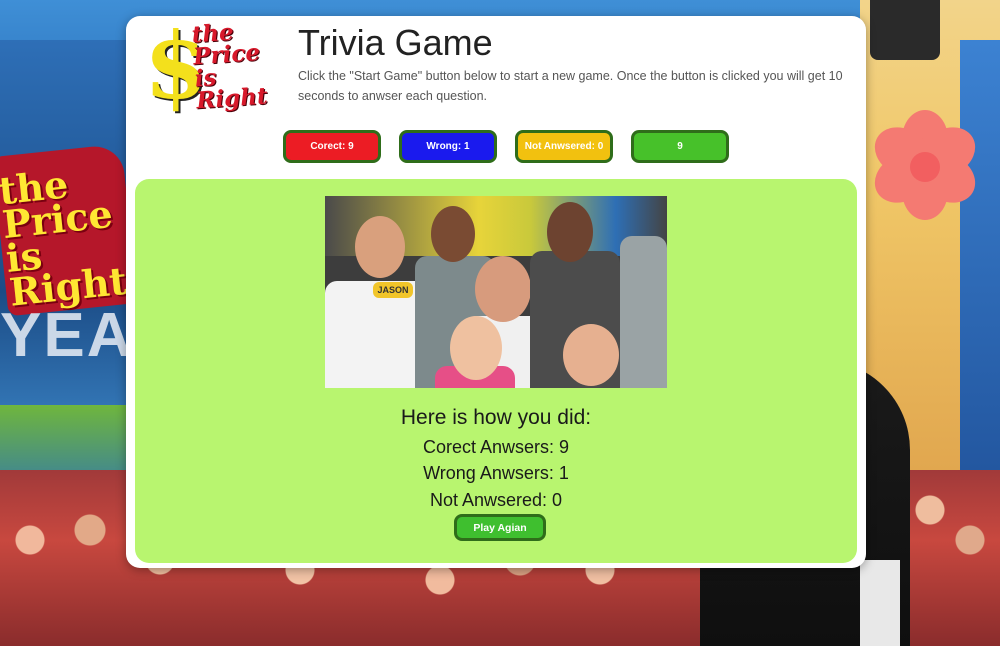  I want to click on wrong-count-badge: Wrong: 1, so click(448, 146).